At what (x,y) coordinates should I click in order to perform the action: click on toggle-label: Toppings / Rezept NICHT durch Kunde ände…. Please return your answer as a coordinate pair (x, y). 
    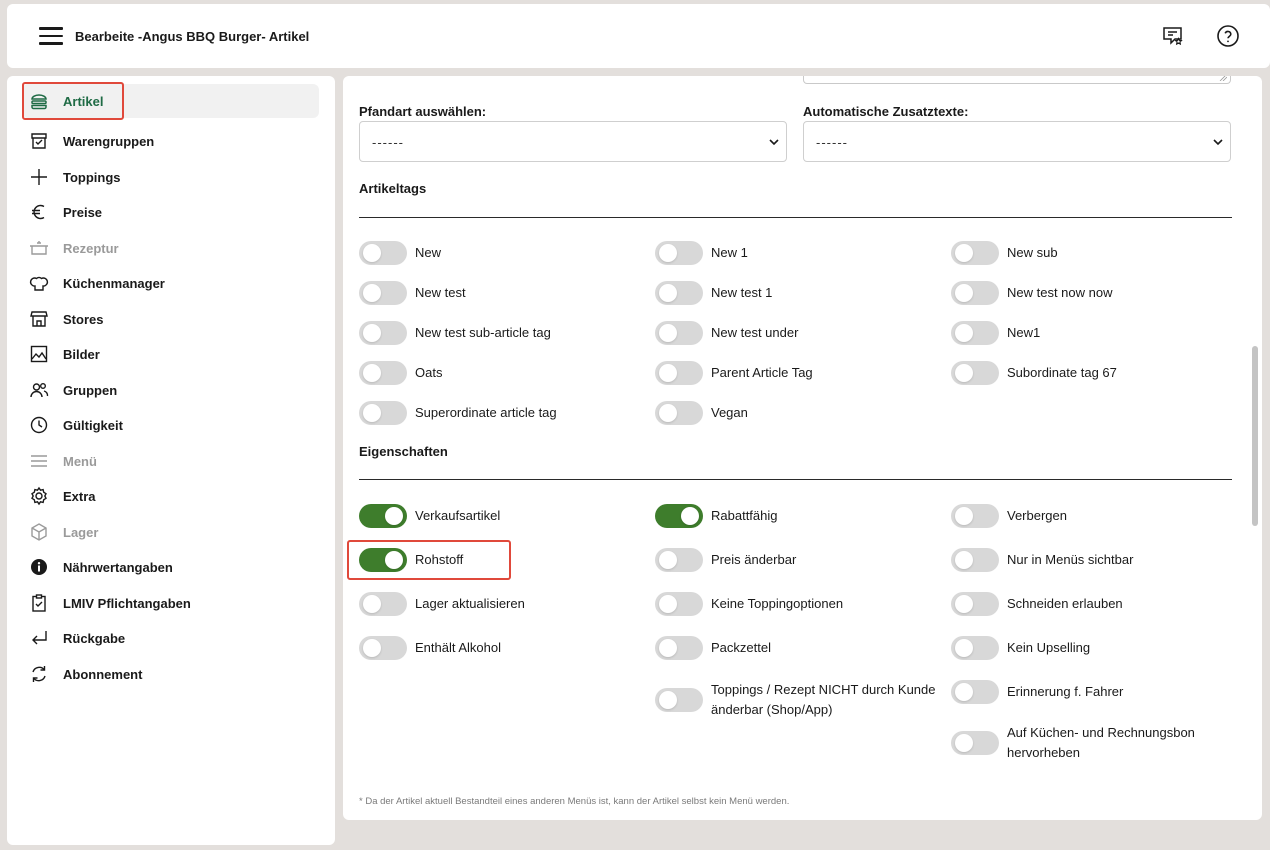
    Looking at the image, I should click on (823, 699).